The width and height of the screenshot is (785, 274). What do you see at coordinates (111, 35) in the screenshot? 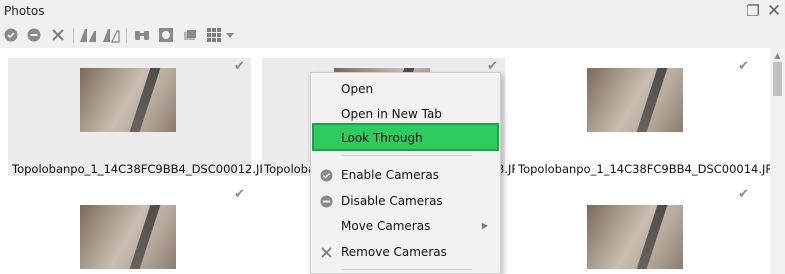
I see `align-all-icon` at bounding box center [111, 35].